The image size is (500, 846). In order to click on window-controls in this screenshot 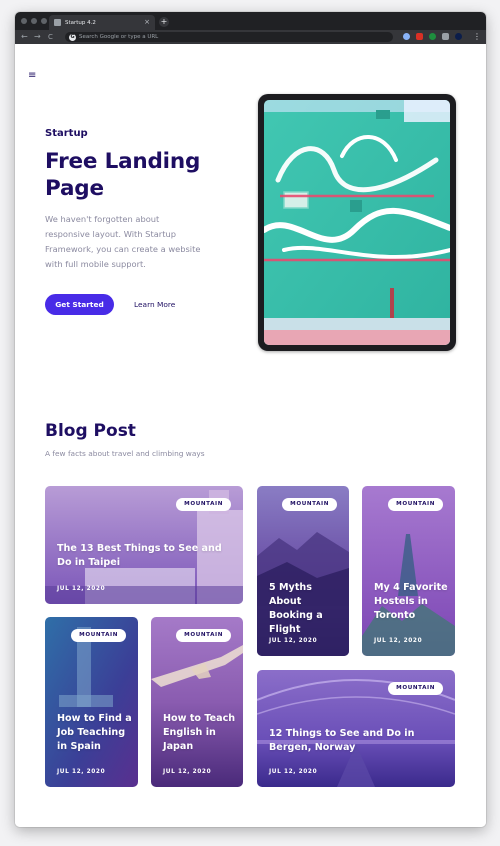, I will do `click(34, 21)`.